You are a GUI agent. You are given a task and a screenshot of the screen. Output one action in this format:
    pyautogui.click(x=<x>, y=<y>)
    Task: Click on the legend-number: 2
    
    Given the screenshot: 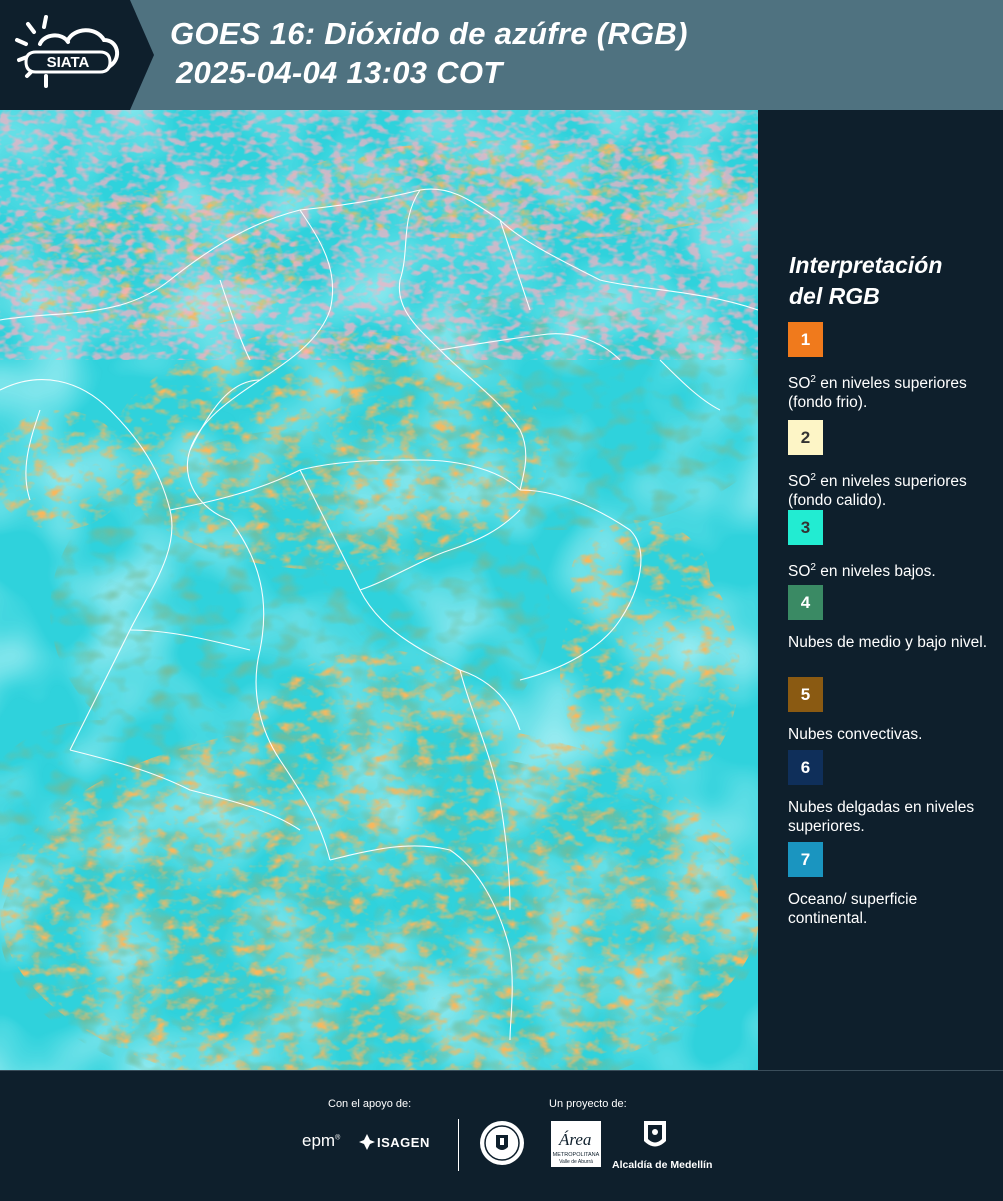 What is the action you would take?
    pyautogui.click(x=805, y=437)
    